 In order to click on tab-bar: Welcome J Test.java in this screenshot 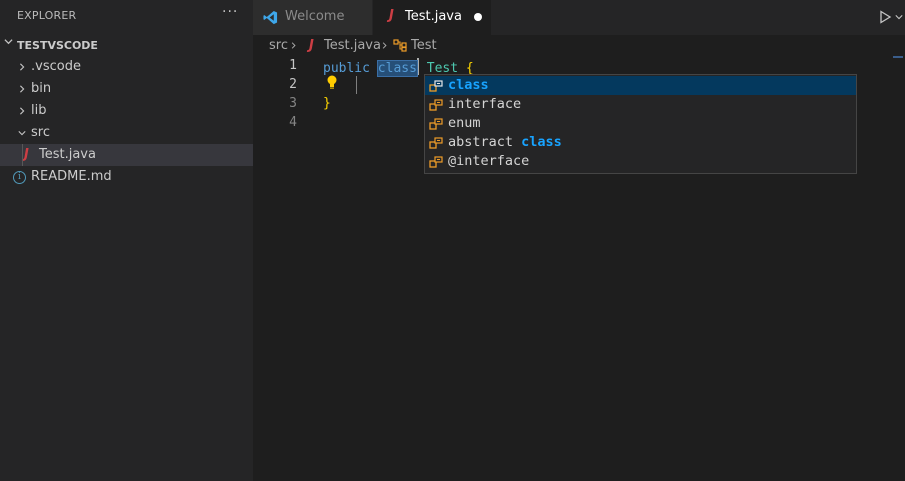, I will do `click(579, 17)`.